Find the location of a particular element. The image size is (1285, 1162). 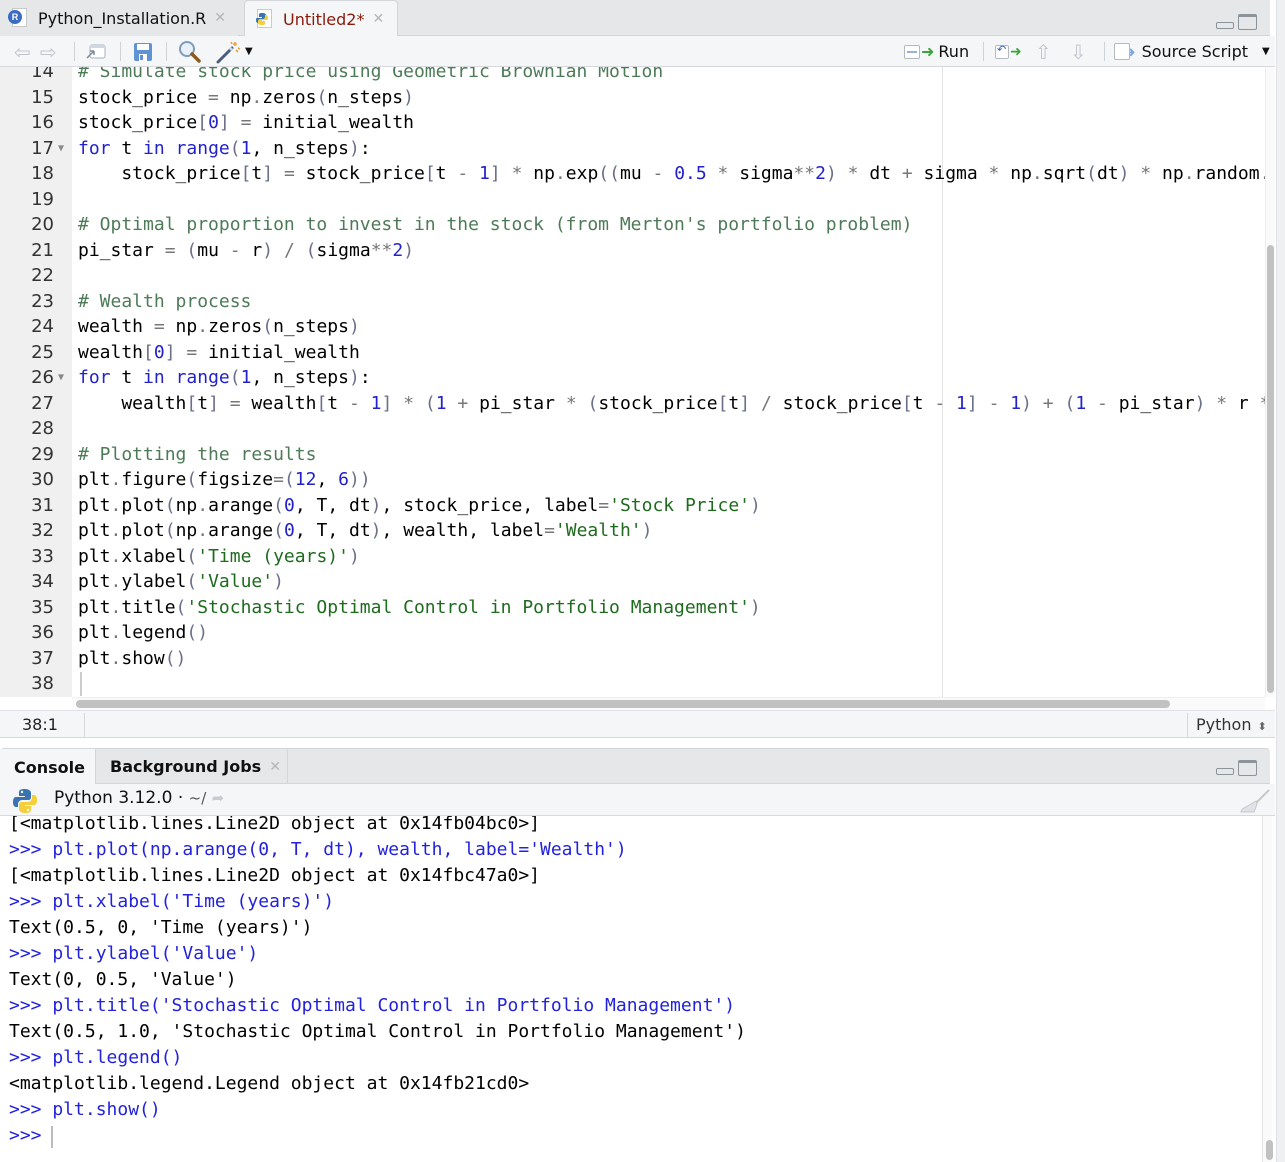

source-icon is located at coordinates (1122, 51).